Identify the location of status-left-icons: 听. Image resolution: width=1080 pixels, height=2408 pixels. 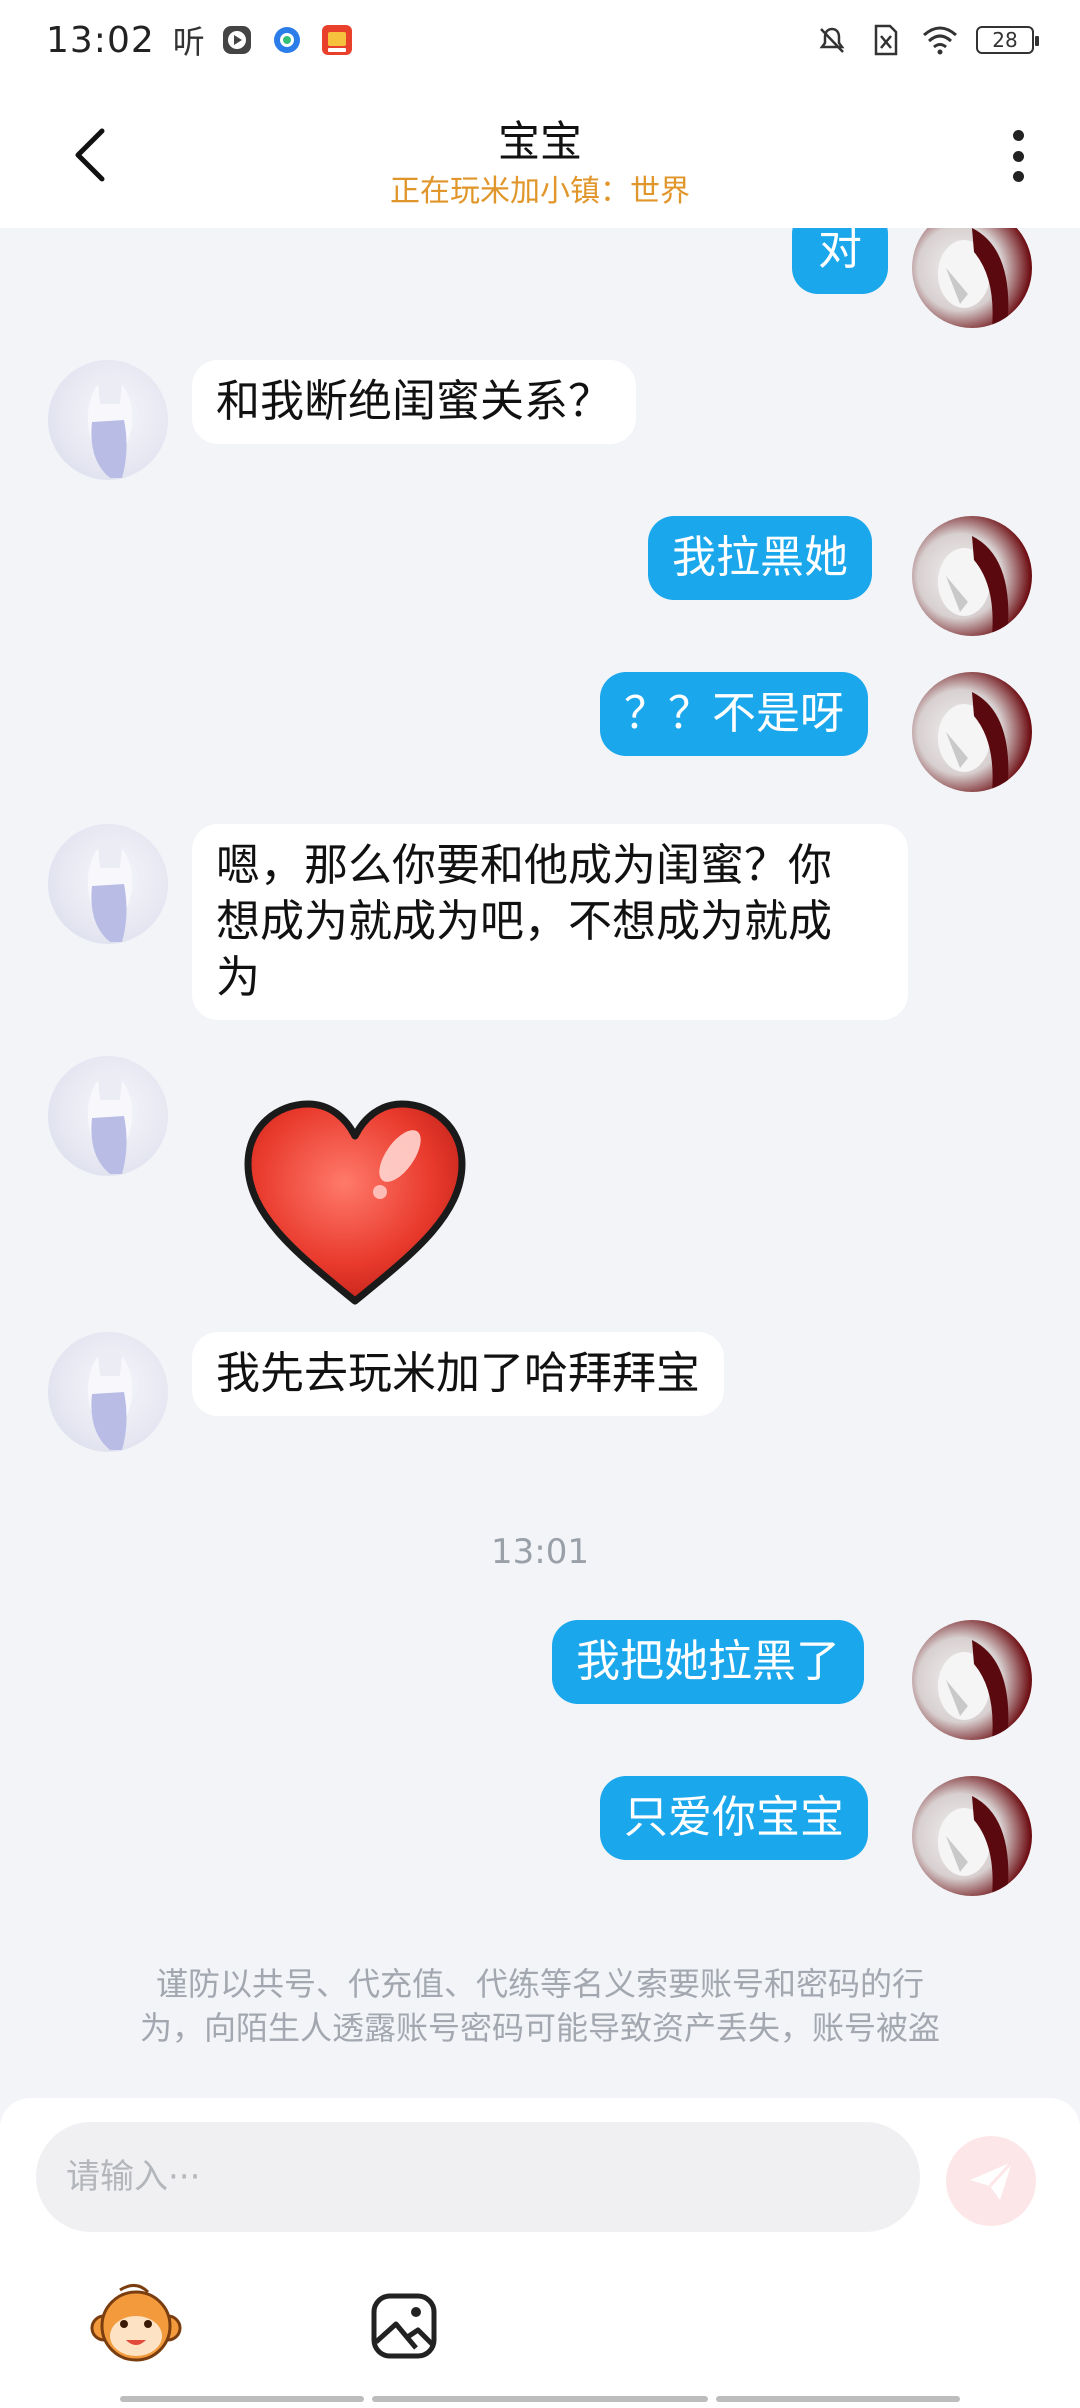
(264, 40).